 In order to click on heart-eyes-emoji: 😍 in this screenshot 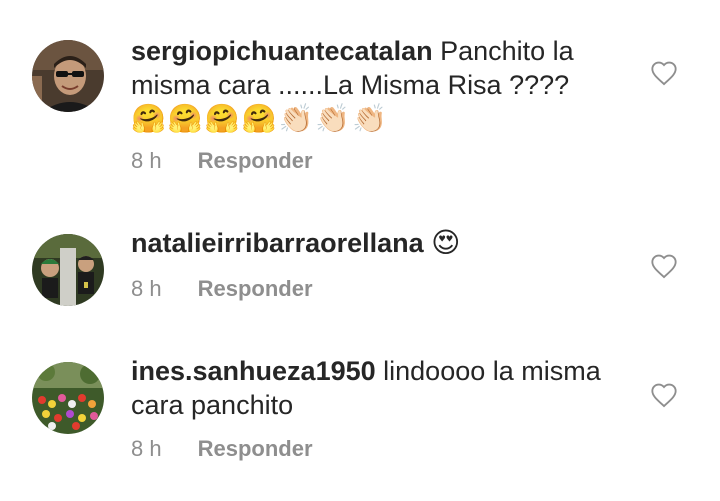, I will do `click(446, 242)`.